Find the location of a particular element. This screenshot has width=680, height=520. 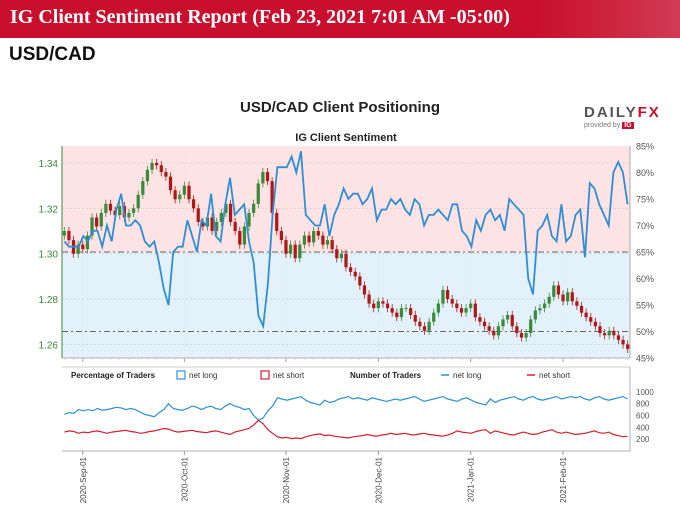

x-axis-date-label: 2020-Nov-01 is located at coordinates (286, 479).